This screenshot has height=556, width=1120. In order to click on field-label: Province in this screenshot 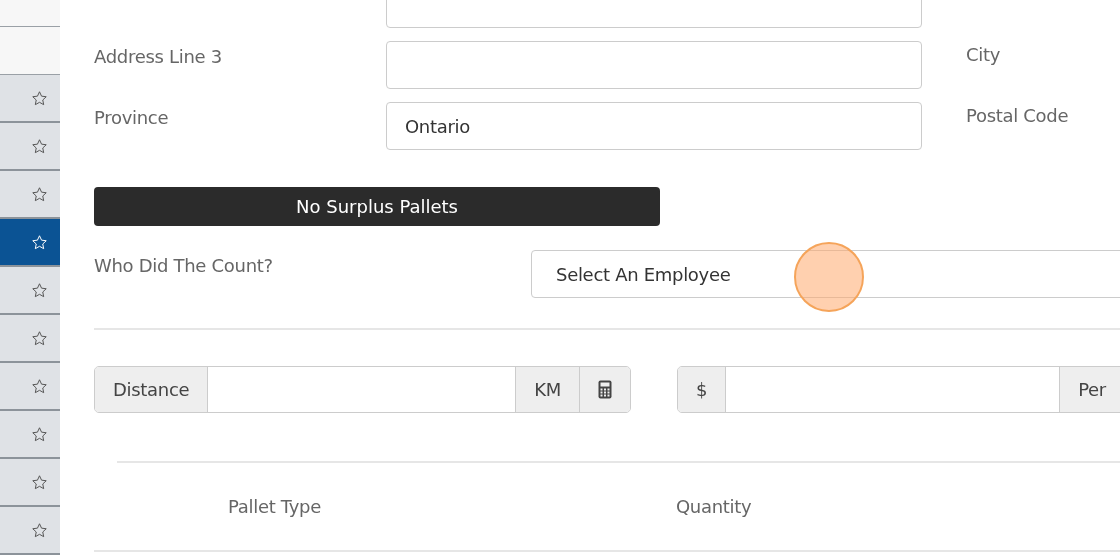, I will do `click(132, 118)`.